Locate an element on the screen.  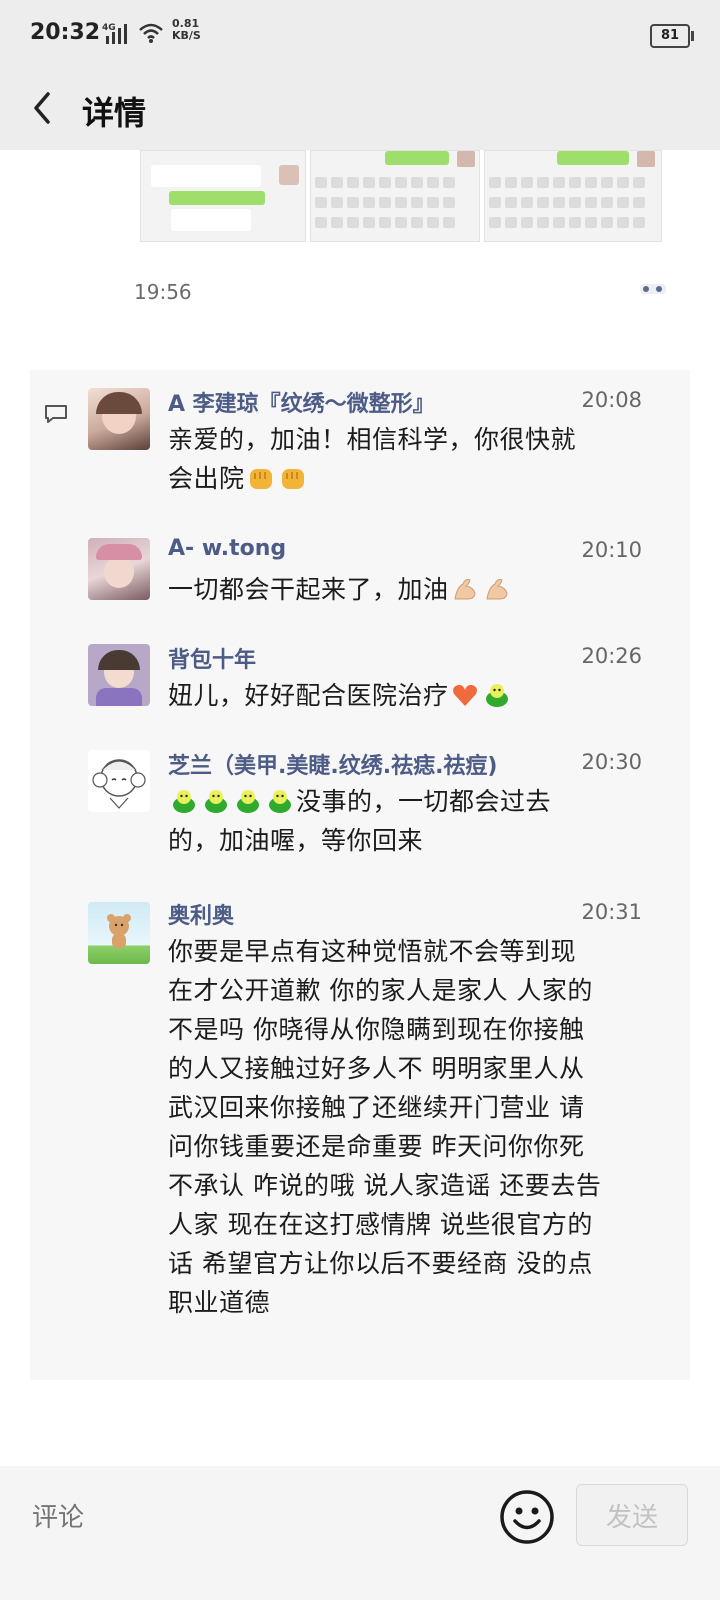
heart-emoji-icon is located at coordinates (464, 695).